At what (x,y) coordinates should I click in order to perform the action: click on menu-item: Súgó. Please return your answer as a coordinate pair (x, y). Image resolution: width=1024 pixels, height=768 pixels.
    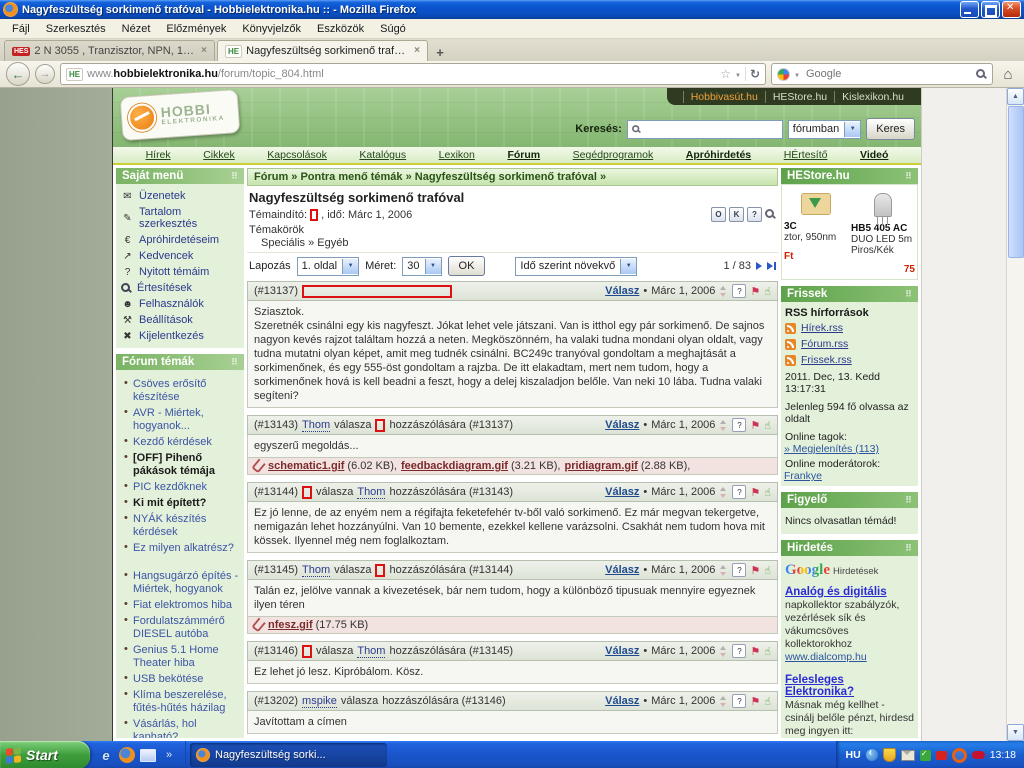
    Looking at the image, I should click on (393, 29).